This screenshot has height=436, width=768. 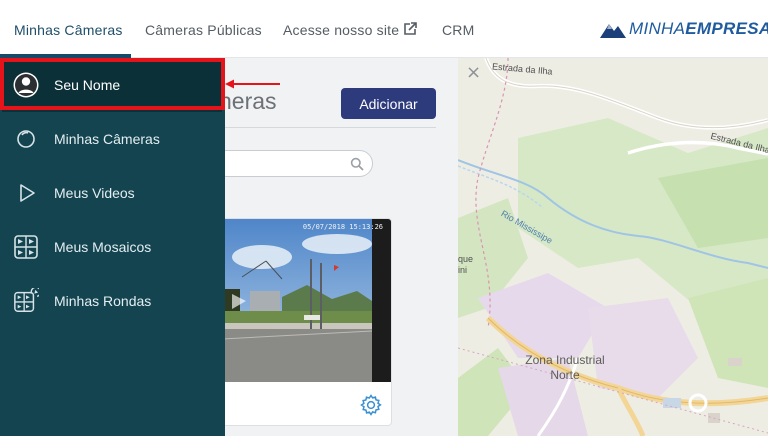 I want to click on tab-crm: CRM, so click(x=458, y=30).